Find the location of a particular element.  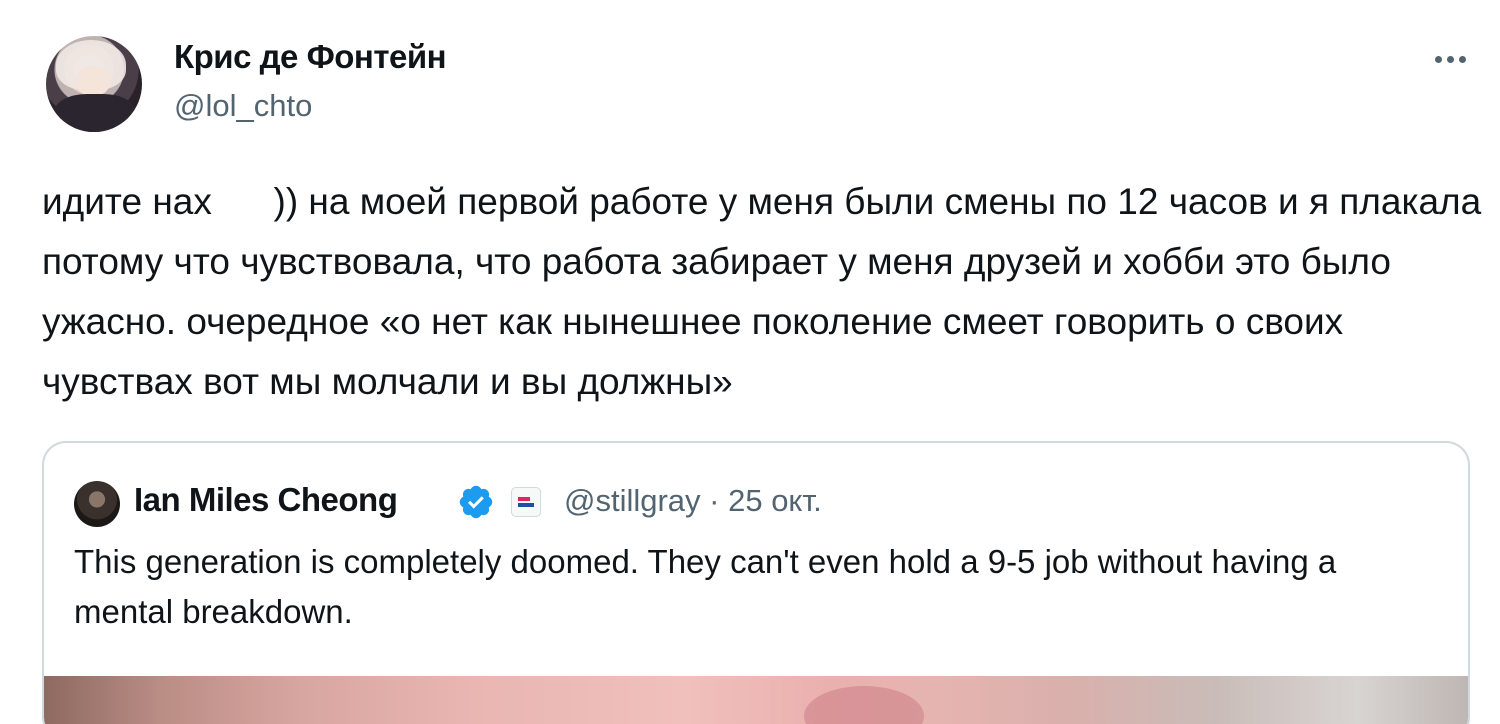

verified-badge-icon is located at coordinates (476, 502).